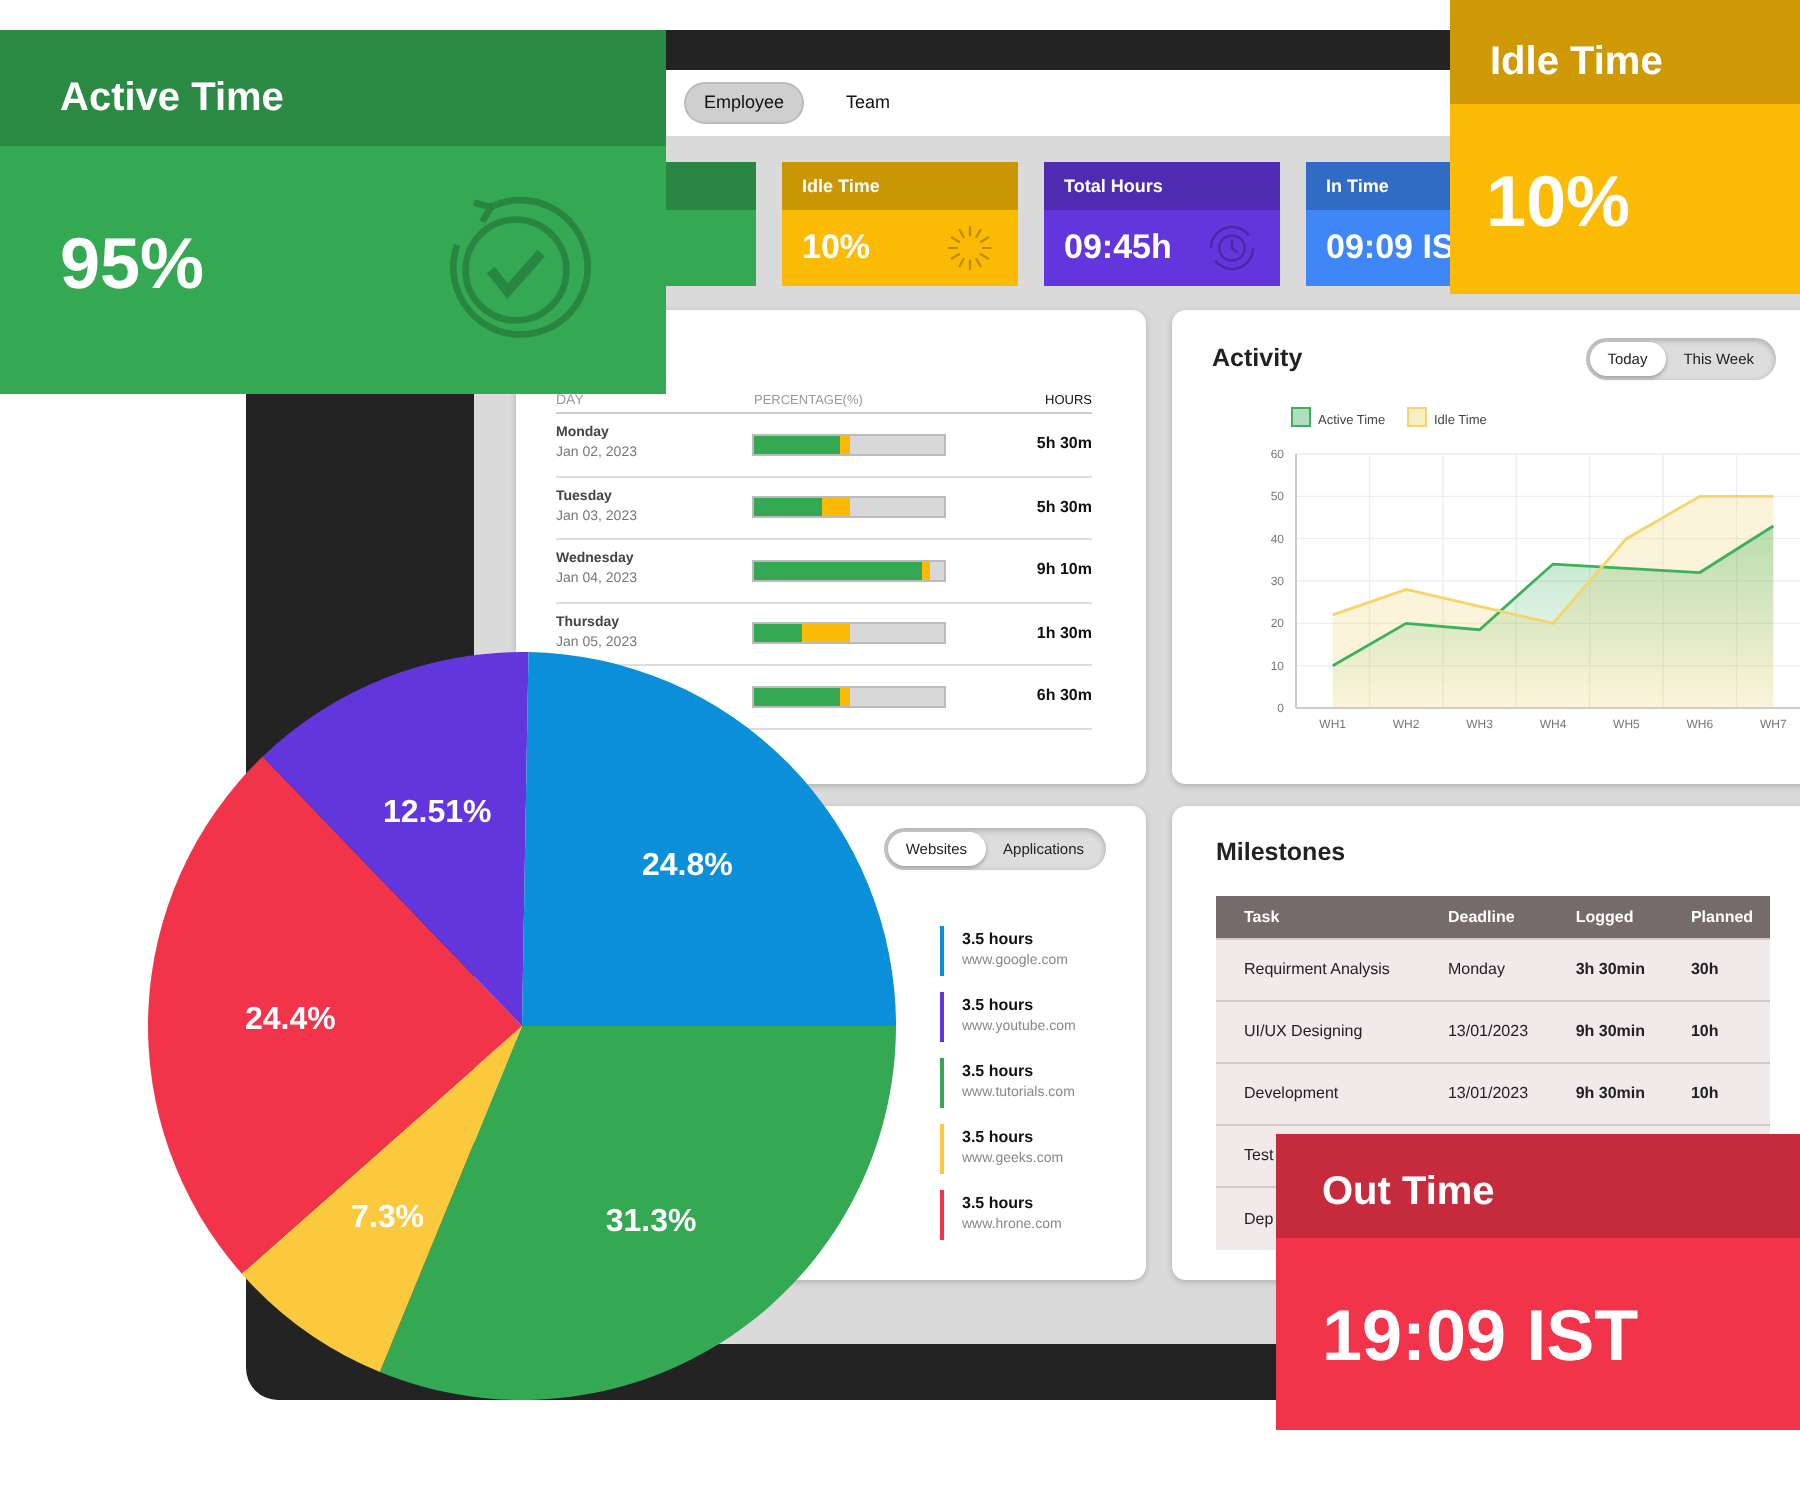  What do you see at coordinates (1576, 62) in the screenshot?
I see `callout-title: Idle Time` at bounding box center [1576, 62].